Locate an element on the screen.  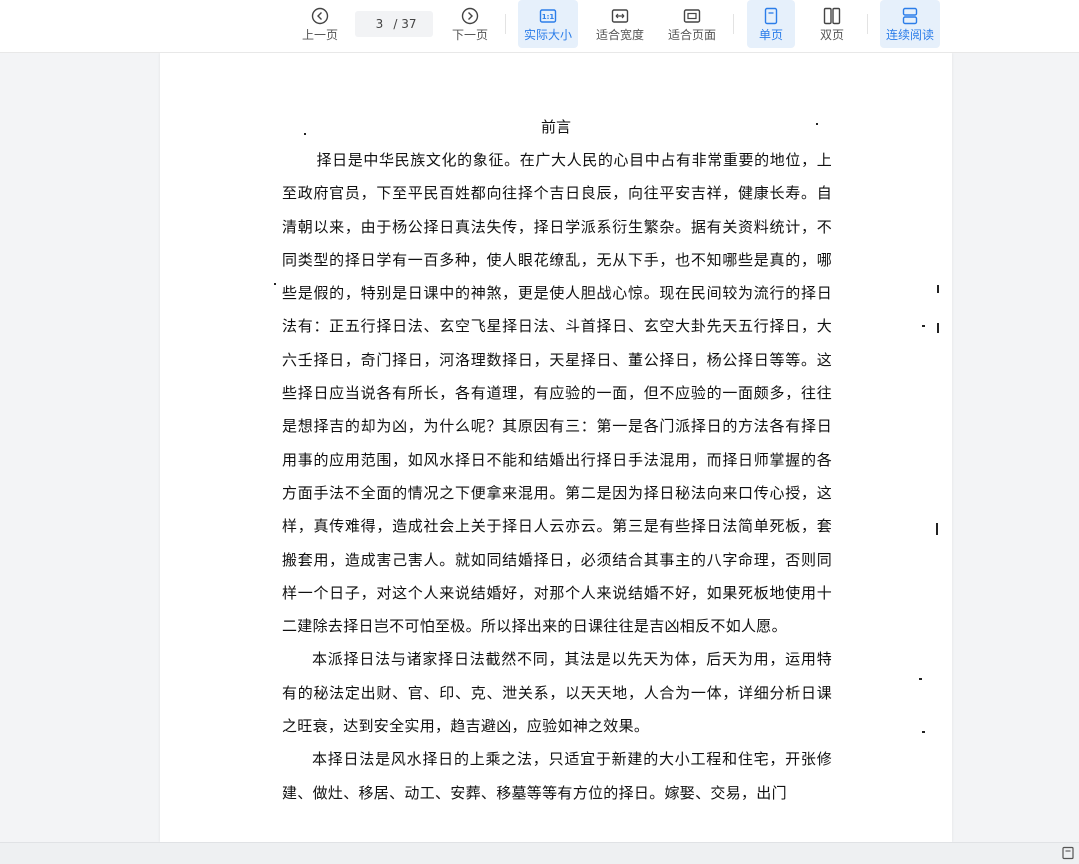
fit-page-icon is located at coordinates (692, 16).